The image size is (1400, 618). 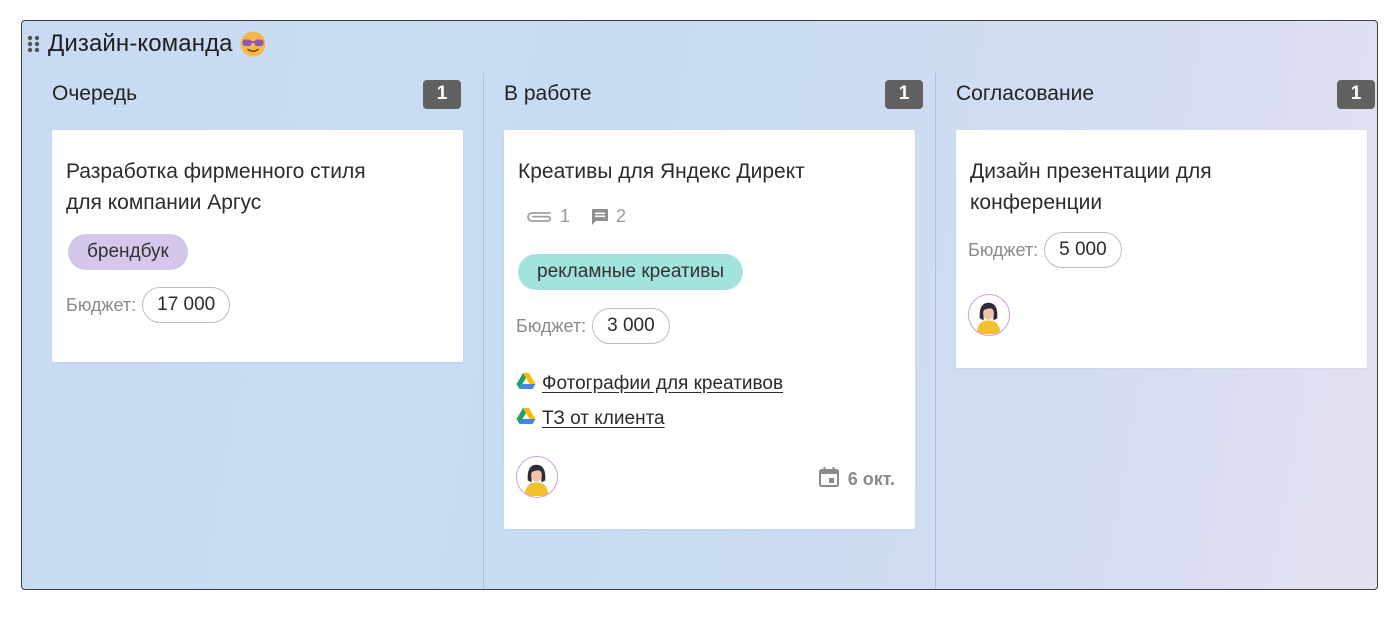 I want to click on column-title: Согласование, so click(x=1025, y=93).